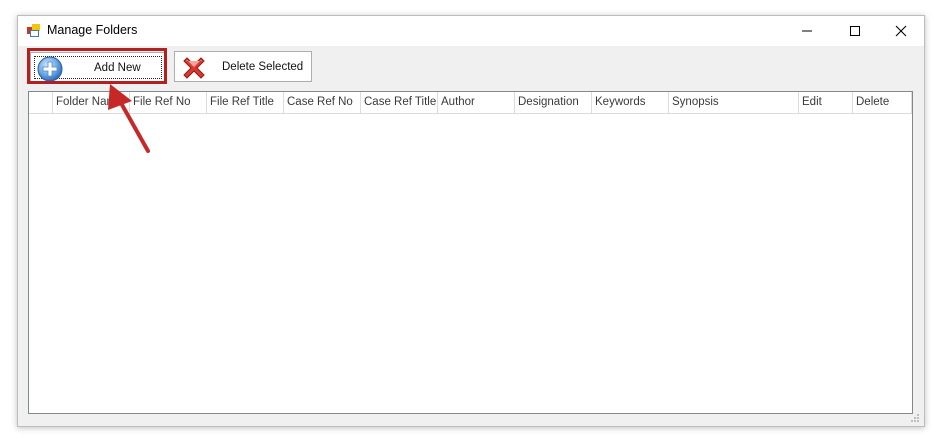 This screenshot has width=941, height=447. I want to click on column-header-edit: Edit, so click(826, 103).